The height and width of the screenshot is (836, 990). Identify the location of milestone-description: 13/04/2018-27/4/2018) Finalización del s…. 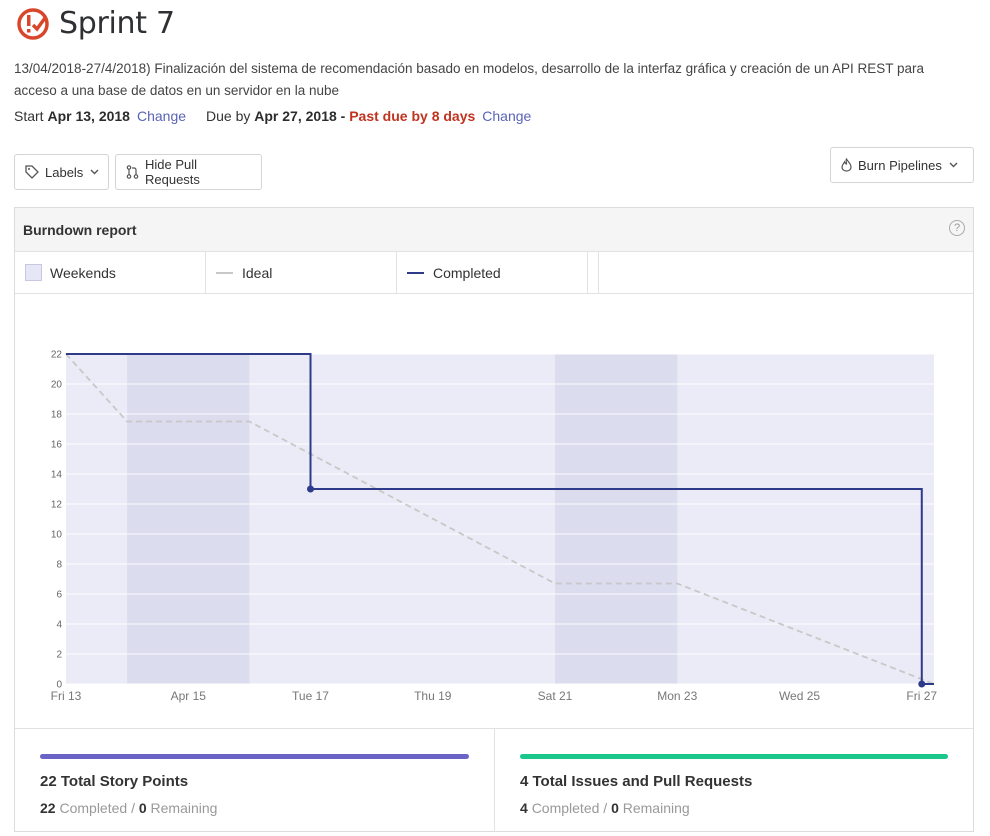
(469, 79).